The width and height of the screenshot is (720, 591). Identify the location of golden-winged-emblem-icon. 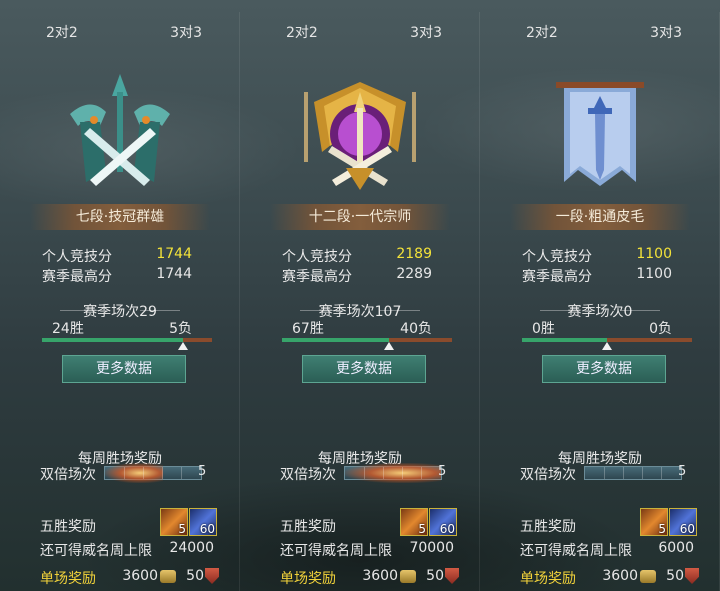
(360, 132).